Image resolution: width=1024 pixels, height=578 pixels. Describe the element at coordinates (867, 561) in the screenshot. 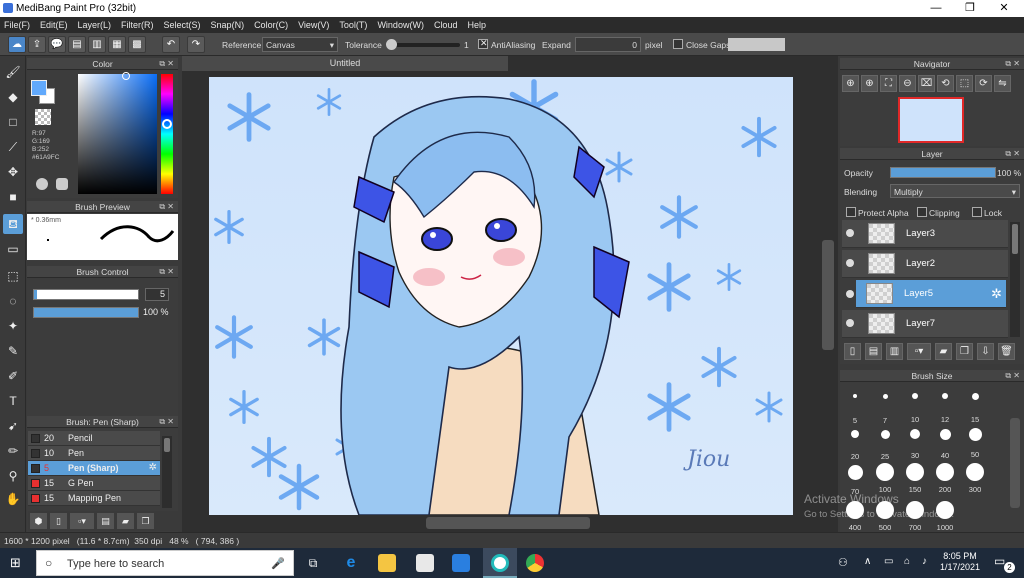

I see `show-hidden-icons: ∧` at that location.